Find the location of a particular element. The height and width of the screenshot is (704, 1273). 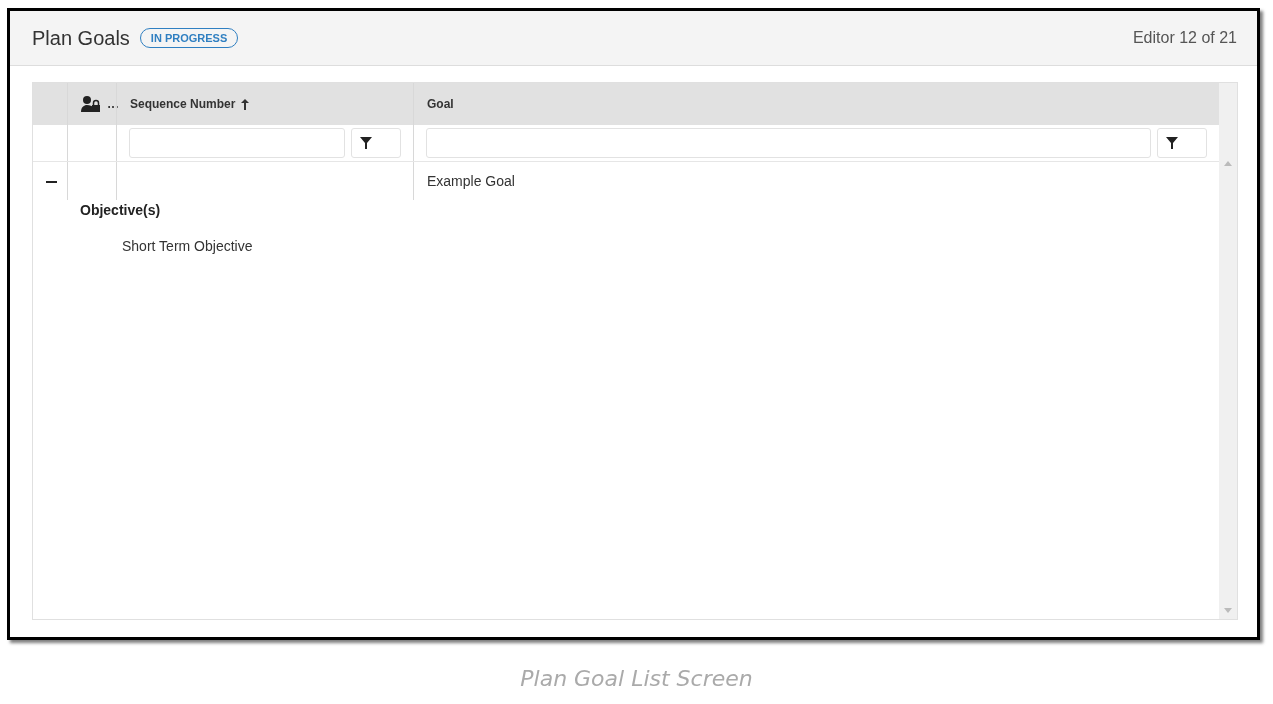

scroll-down-icon is located at coordinates (1228, 610).